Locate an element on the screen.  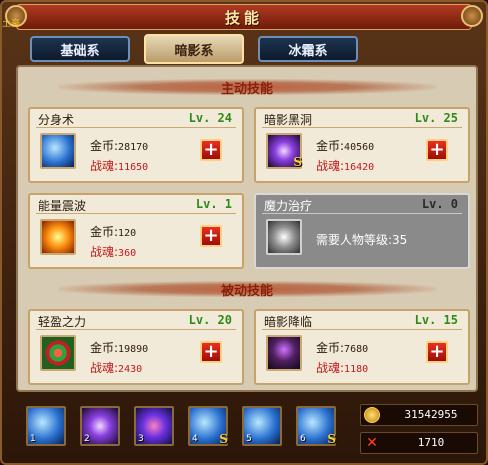
gold-cost: 金币:120 is located at coordinates (113, 232).